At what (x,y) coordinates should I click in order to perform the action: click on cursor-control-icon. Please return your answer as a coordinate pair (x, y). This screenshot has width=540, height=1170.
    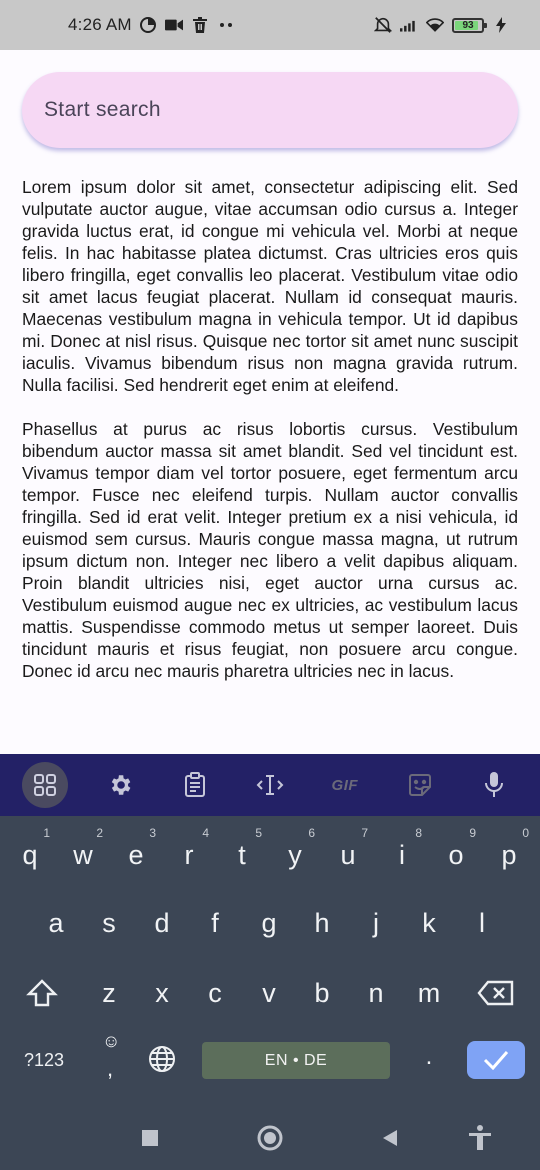
    Looking at the image, I should click on (270, 785).